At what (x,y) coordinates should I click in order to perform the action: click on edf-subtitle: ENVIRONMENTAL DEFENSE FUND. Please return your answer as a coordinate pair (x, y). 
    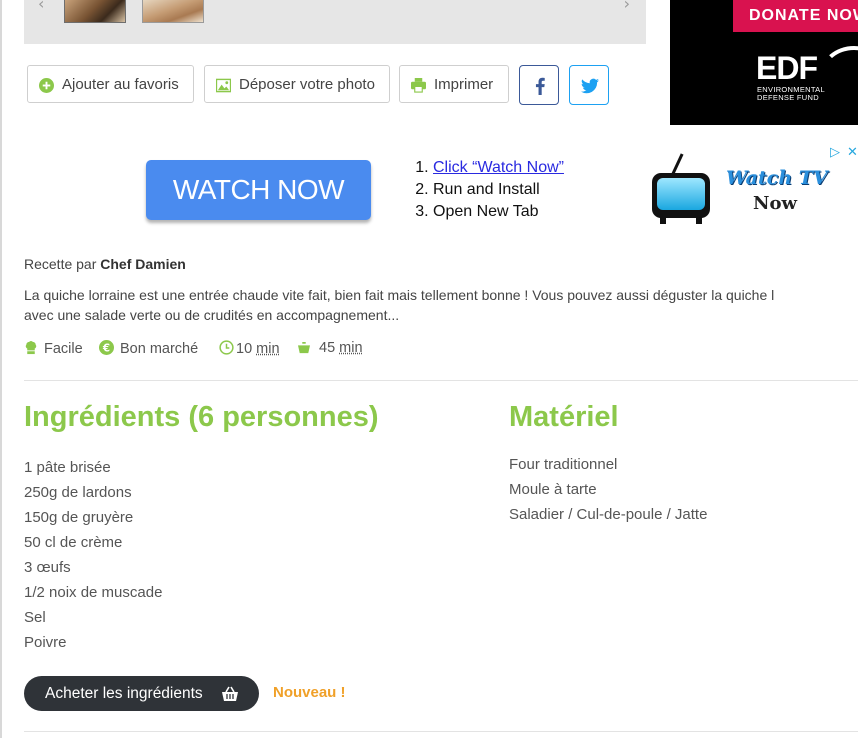
    Looking at the image, I should click on (791, 94).